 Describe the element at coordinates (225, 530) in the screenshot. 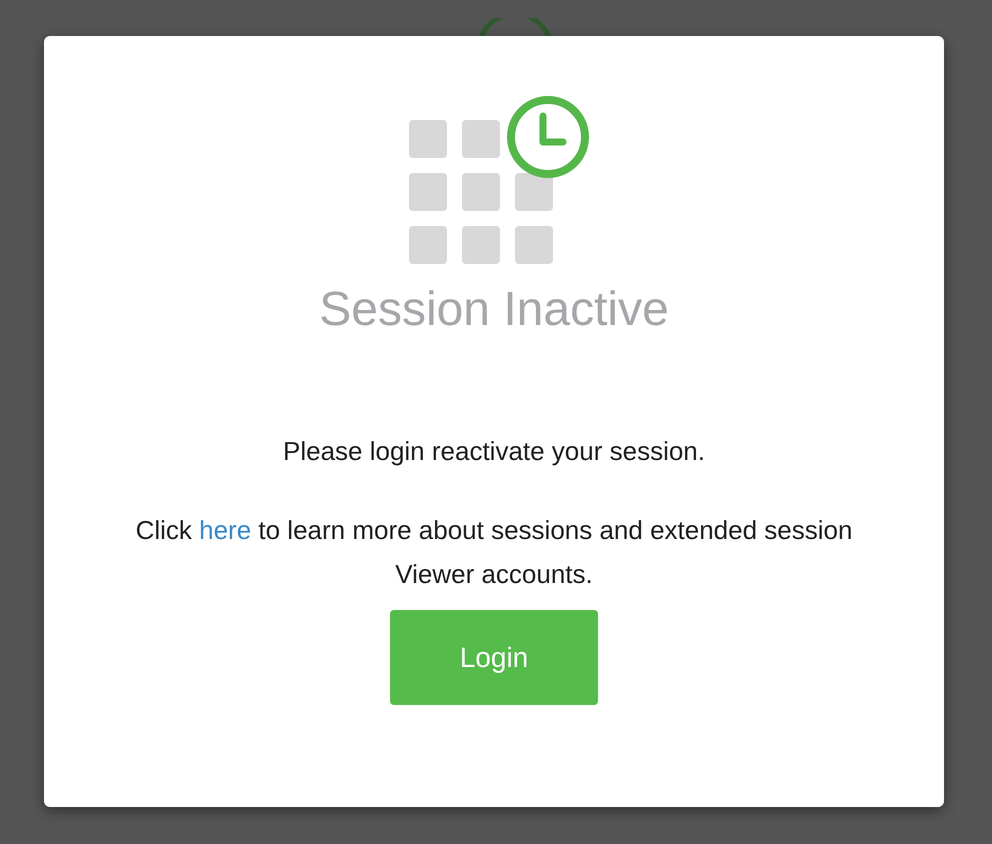

I see `help-link: here` at that location.